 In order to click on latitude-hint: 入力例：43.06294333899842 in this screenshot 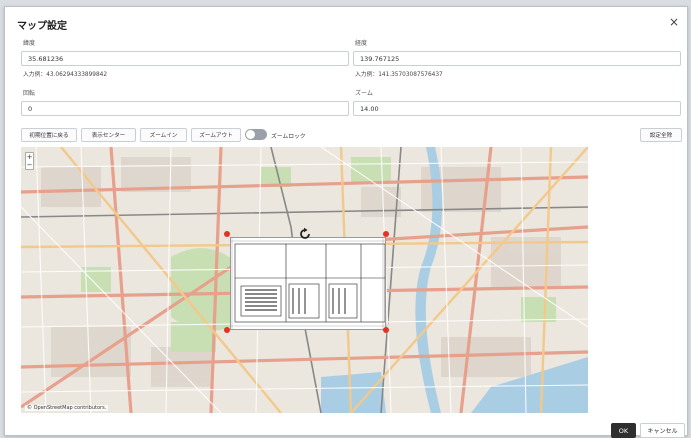, I will do `click(65, 75)`.